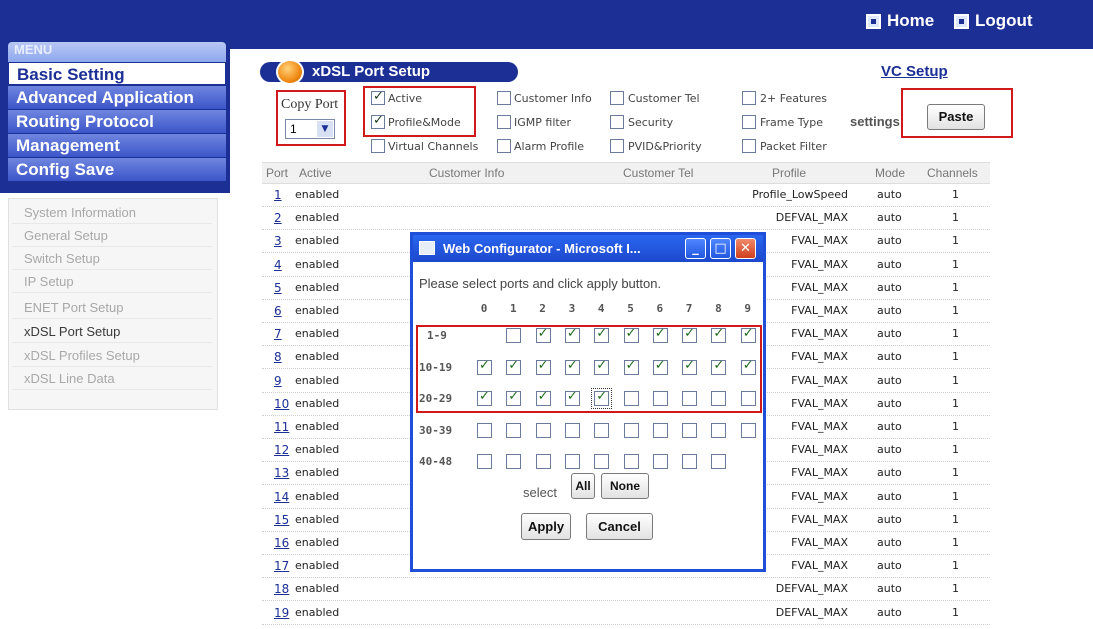 The image size is (1093, 629). Describe the element at coordinates (504, 122) in the screenshot. I see `option-igmp-filter-checkbox` at that location.